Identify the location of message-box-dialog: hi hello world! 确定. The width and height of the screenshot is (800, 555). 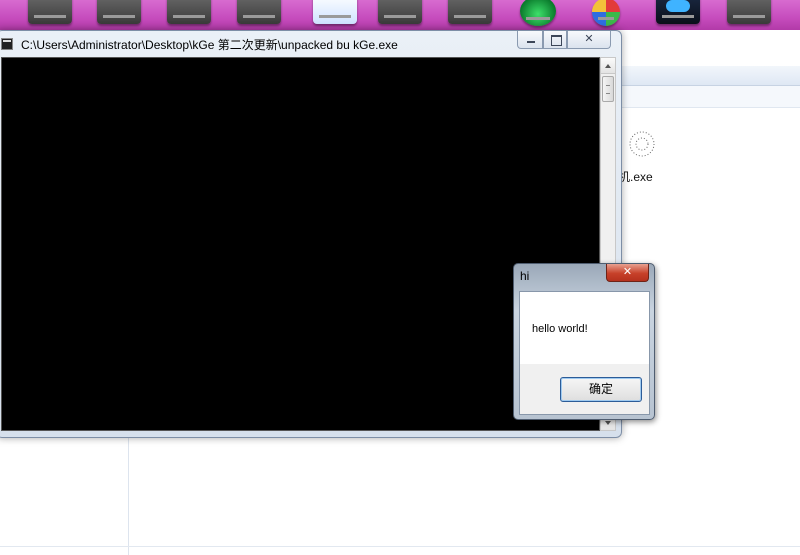
(584, 341).